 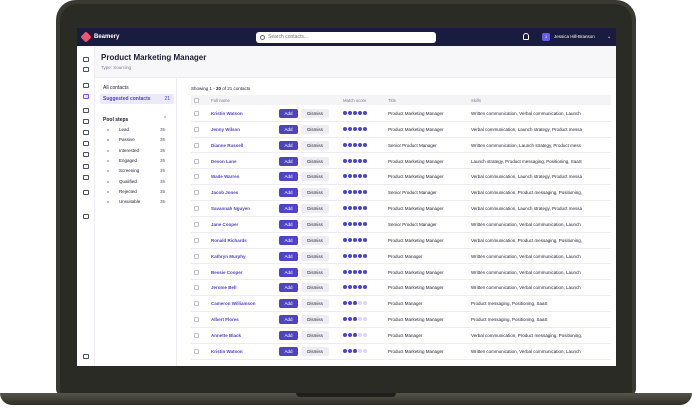 What do you see at coordinates (476, 100) in the screenshot?
I see `column-skills: Skills` at bounding box center [476, 100].